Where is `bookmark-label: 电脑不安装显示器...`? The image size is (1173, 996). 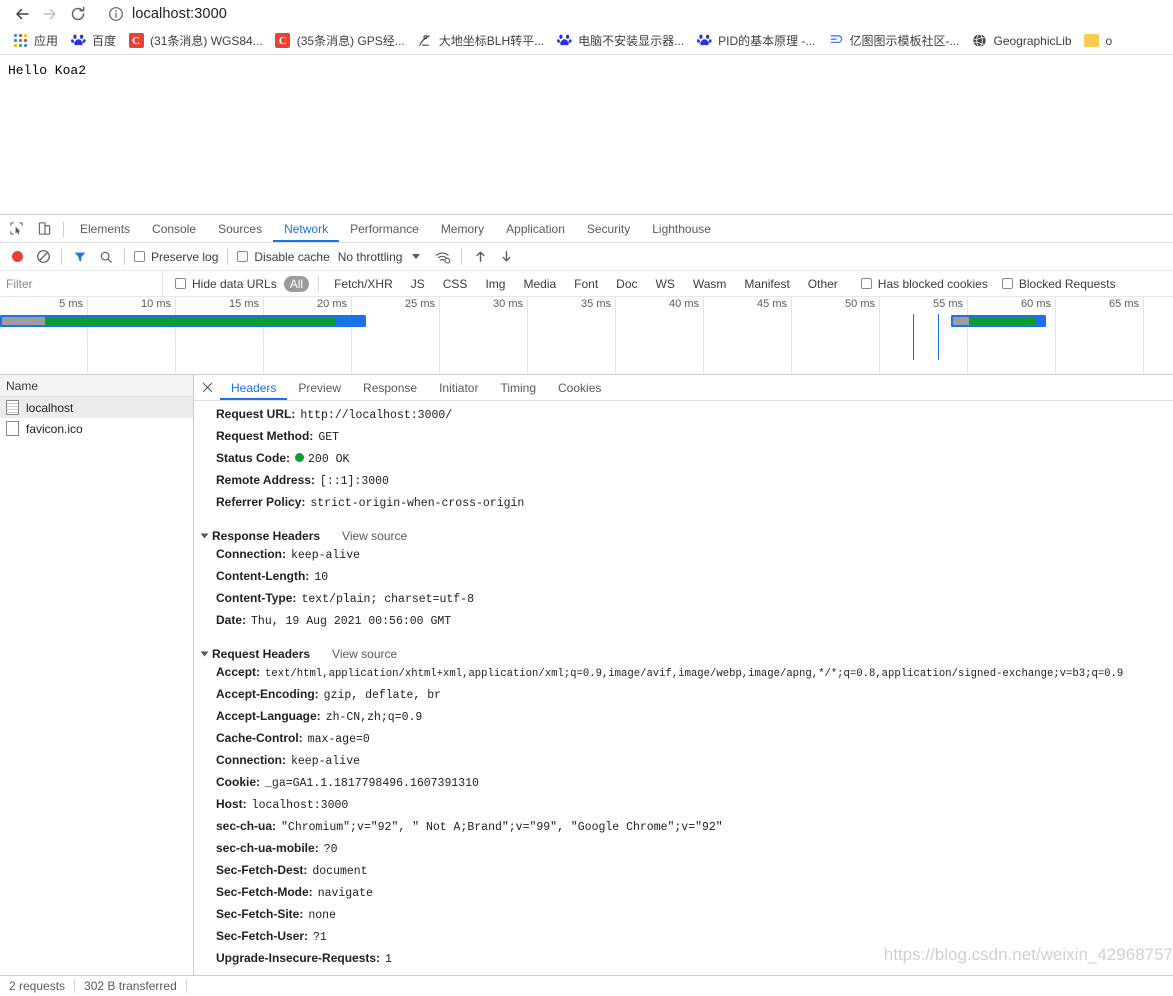 bookmark-label: 电脑不安装显示器... is located at coordinates (631, 41).